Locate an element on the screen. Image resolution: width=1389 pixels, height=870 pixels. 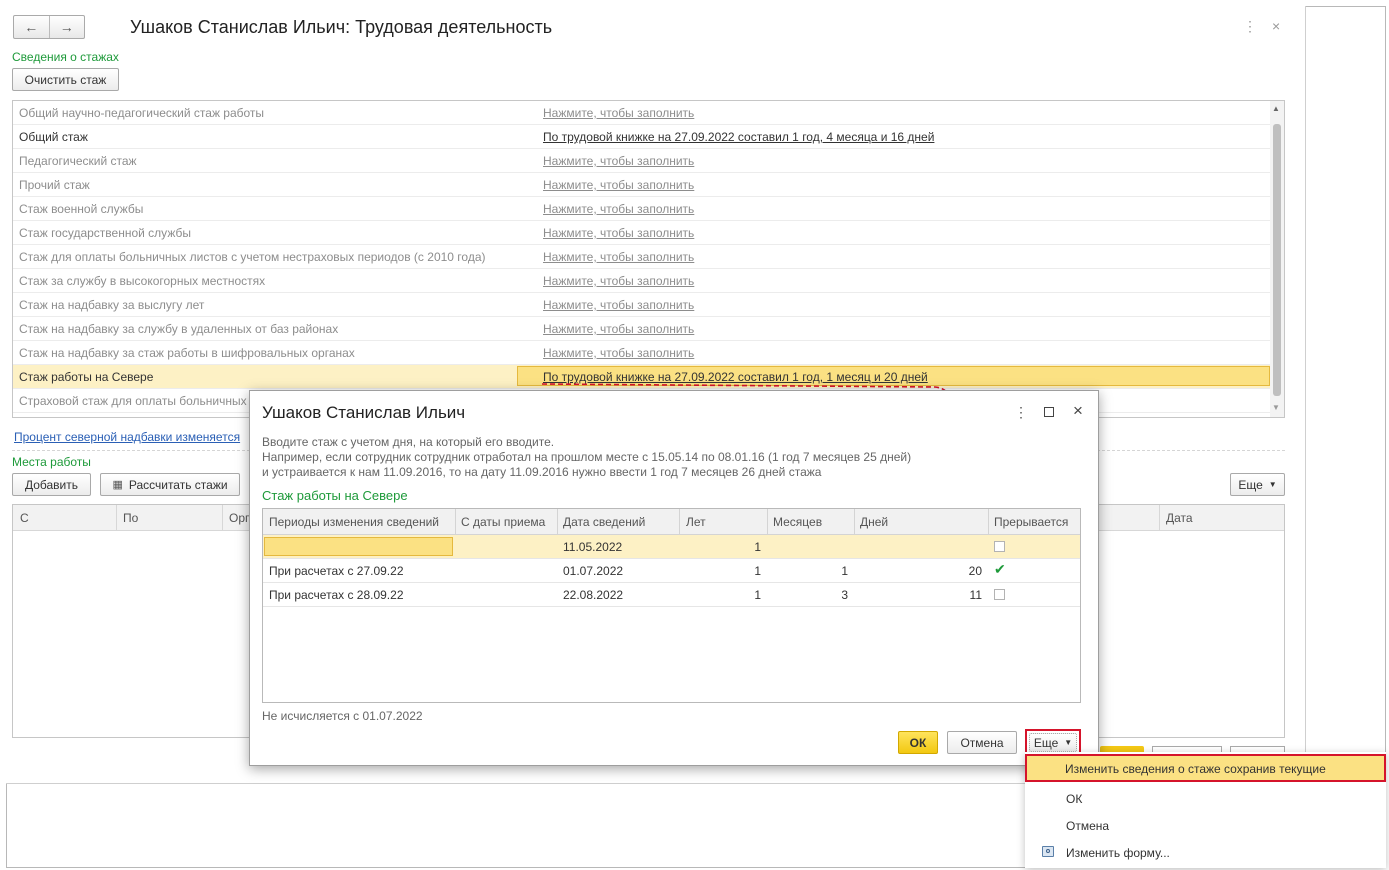
add-button: Добавить is located at coordinates (51, 484).